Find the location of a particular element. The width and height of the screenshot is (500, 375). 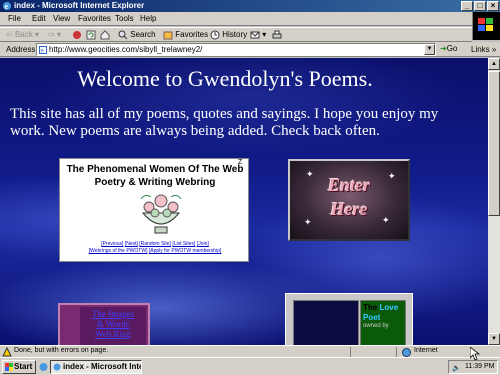

webring-title: The Phenomenal Women Of The Web is located at coordinates (155, 169).